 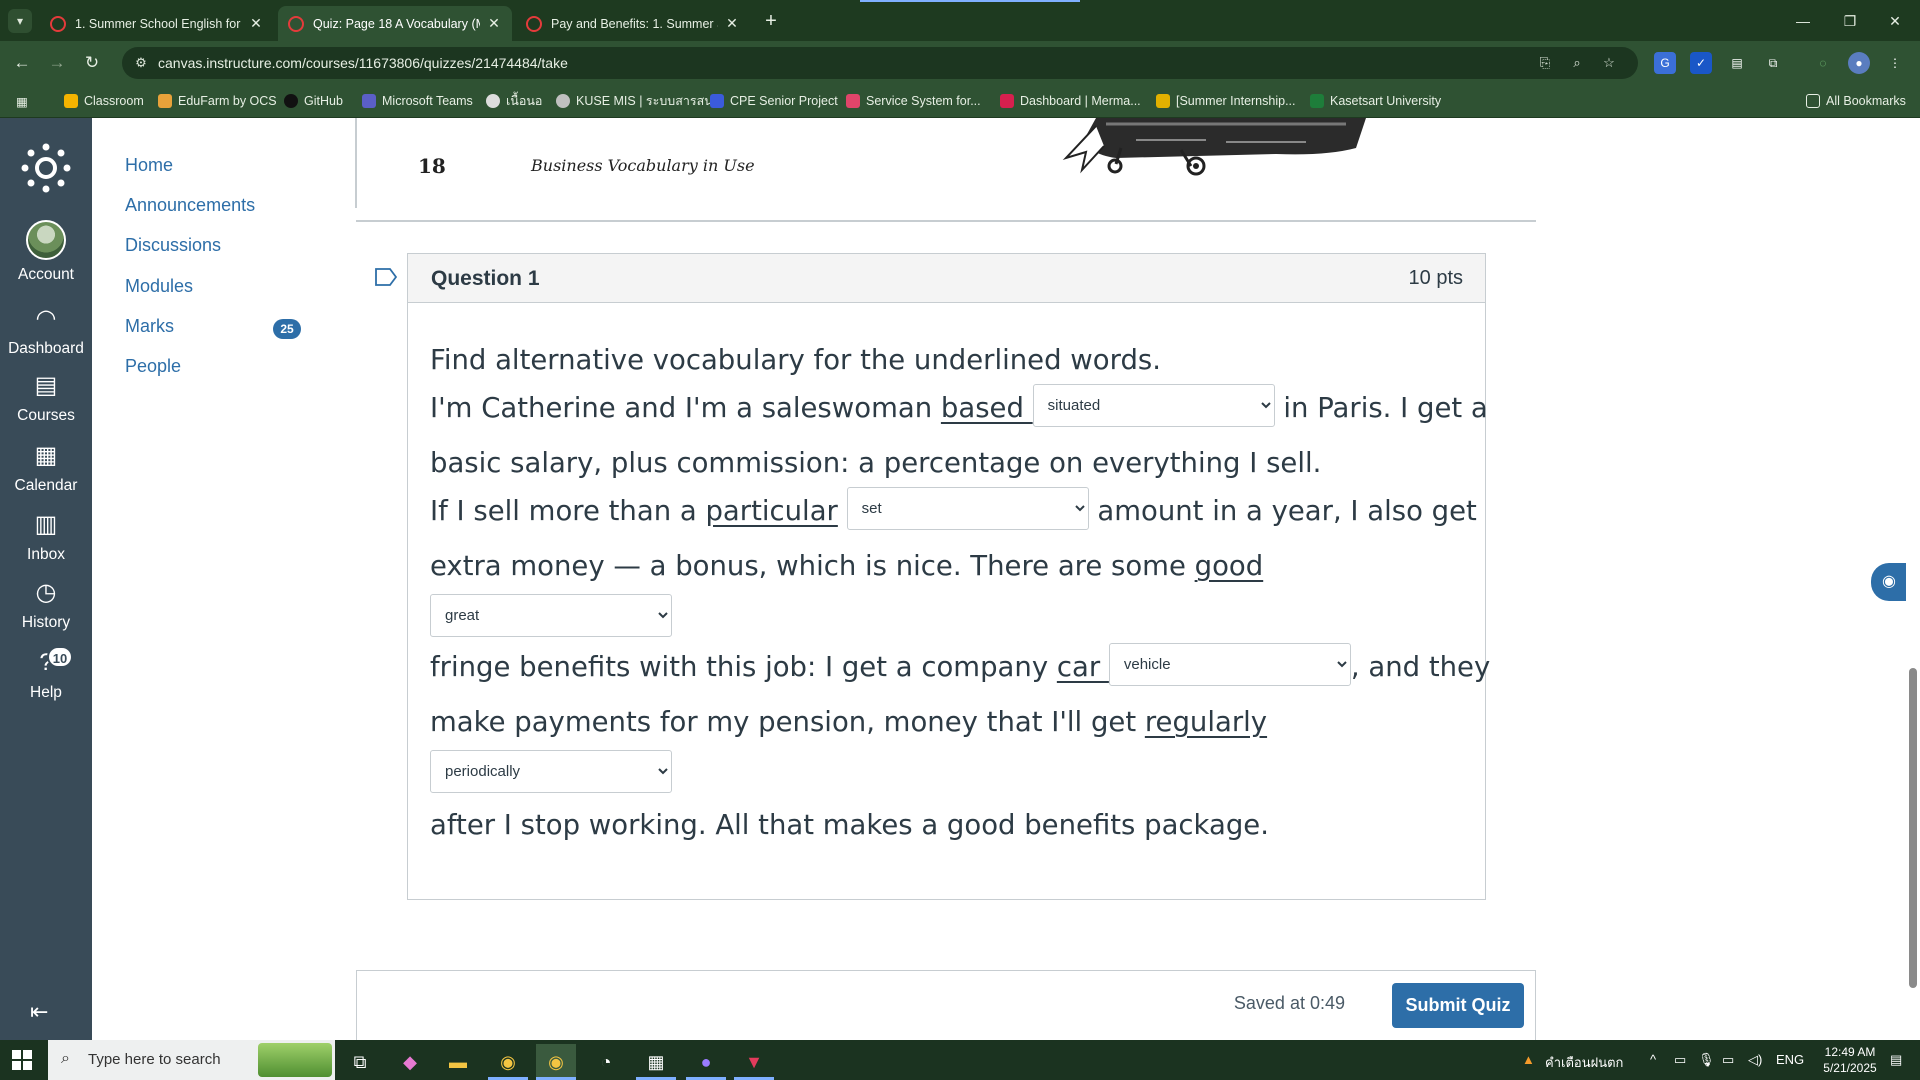 I want to click on bookmark-classroom: Classroom, so click(x=104, y=101).